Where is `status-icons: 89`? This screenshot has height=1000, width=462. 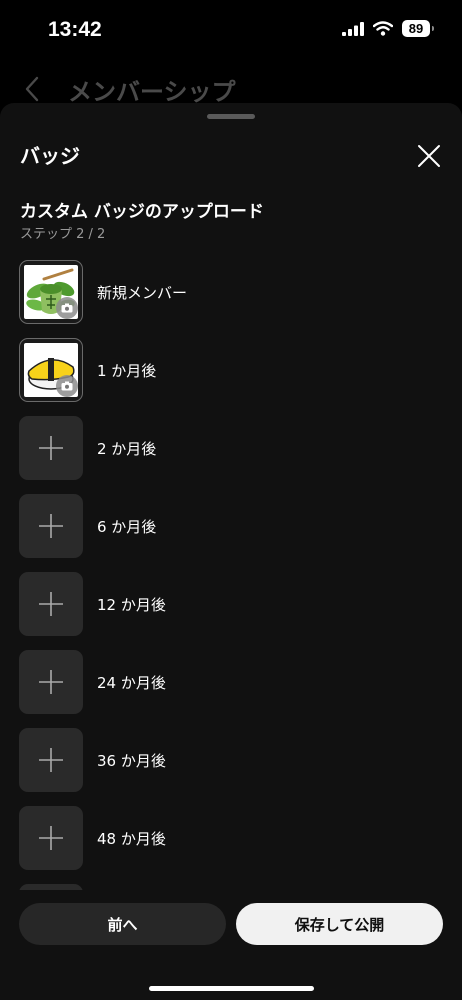
status-icons: 89 is located at coordinates (388, 28).